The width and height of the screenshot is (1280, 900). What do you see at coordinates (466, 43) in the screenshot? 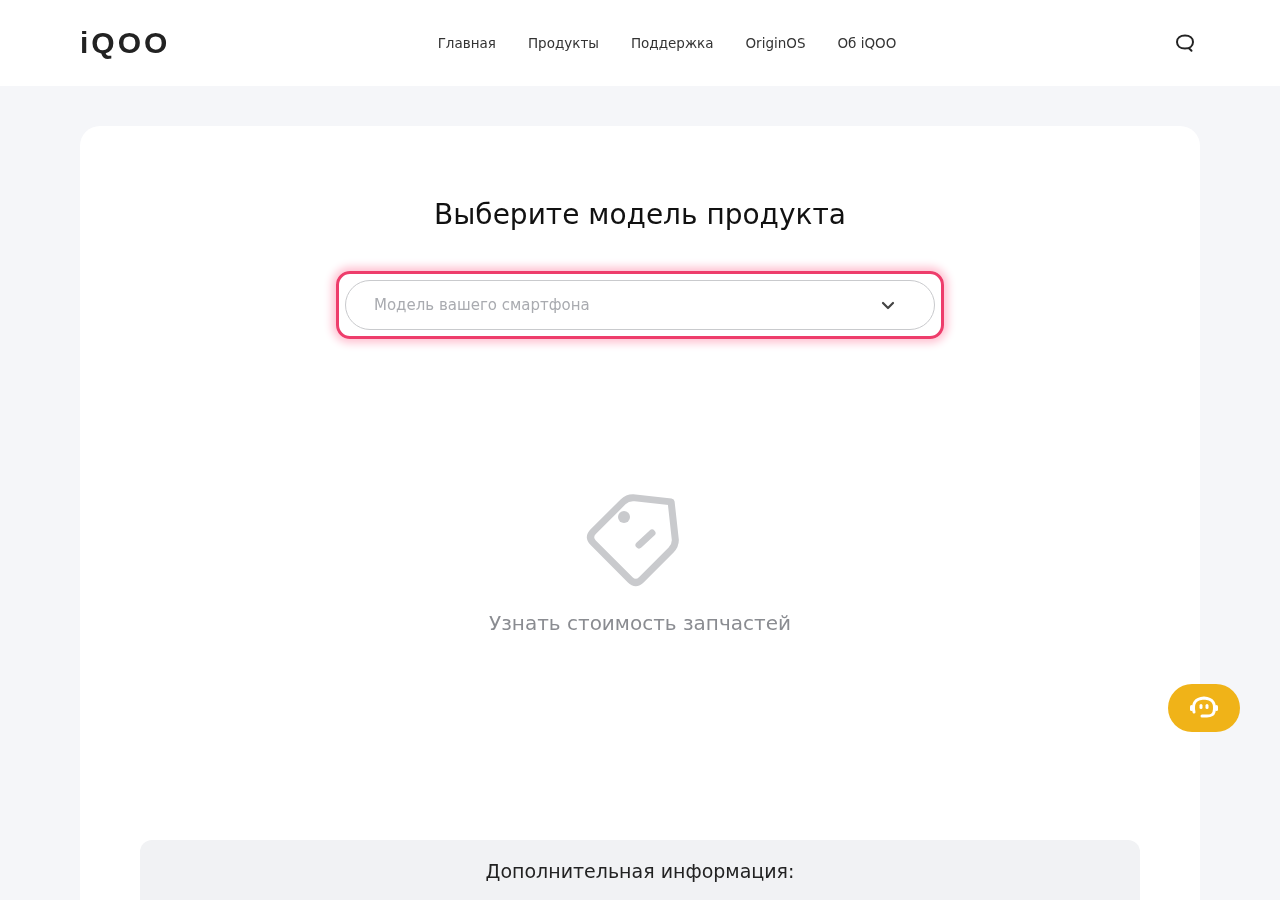
I see `nav-link: Главная` at bounding box center [466, 43].